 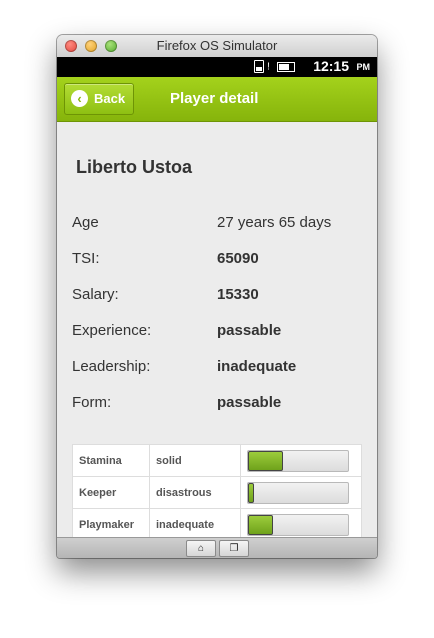 What do you see at coordinates (238, 294) in the screenshot?
I see `info-value: 15330` at bounding box center [238, 294].